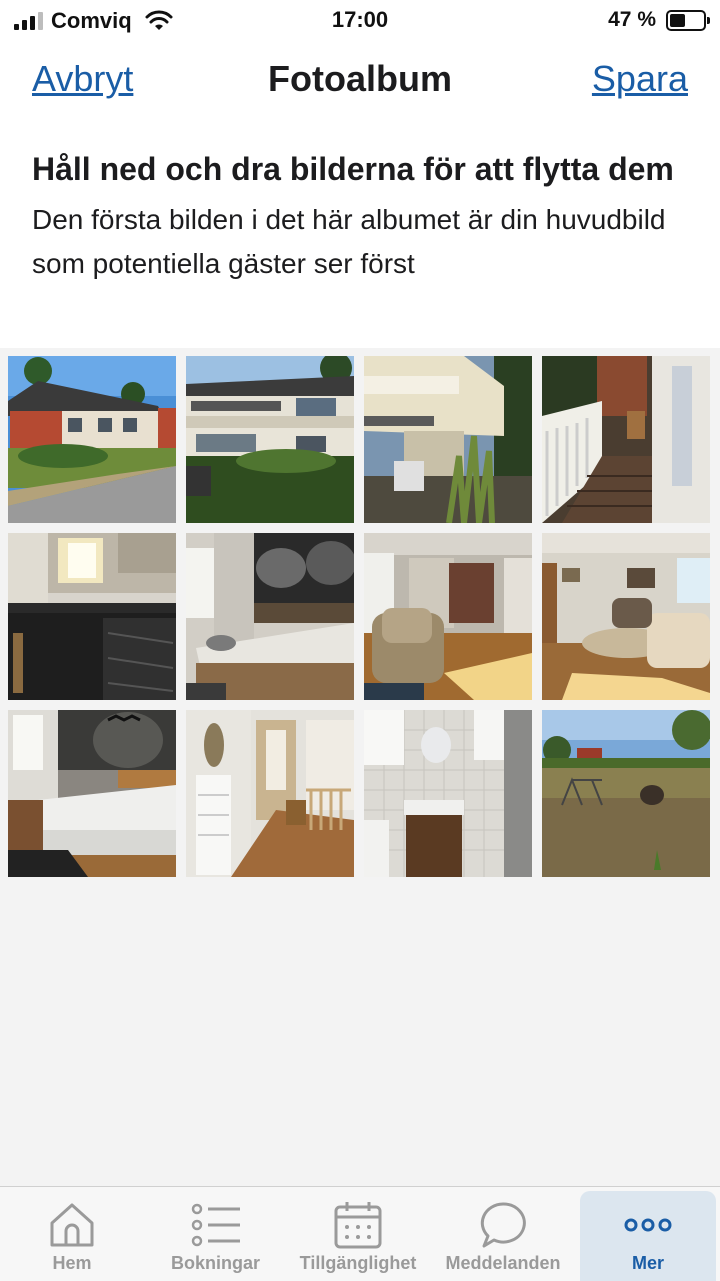  What do you see at coordinates (358, 1263) in the screenshot?
I see `tab-label: Tillgänglighet` at bounding box center [358, 1263].